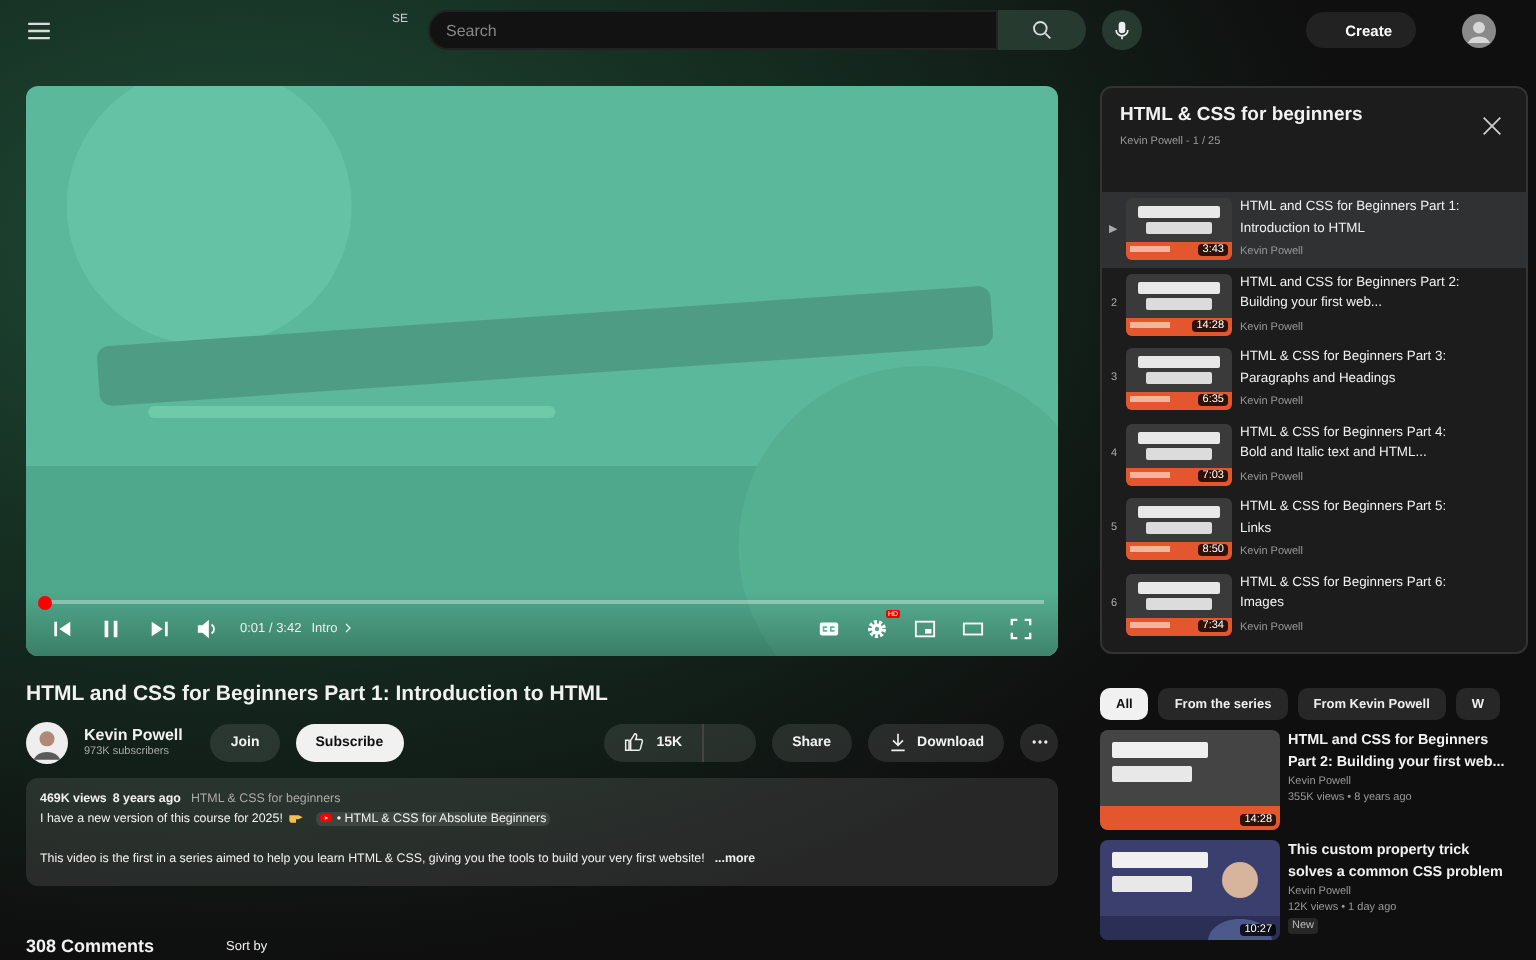 The width and height of the screenshot is (1536, 960). What do you see at coordinates (47, 742) in the screenshot?
I see `channel-avatar-icon` at bounding box center [47, 742].